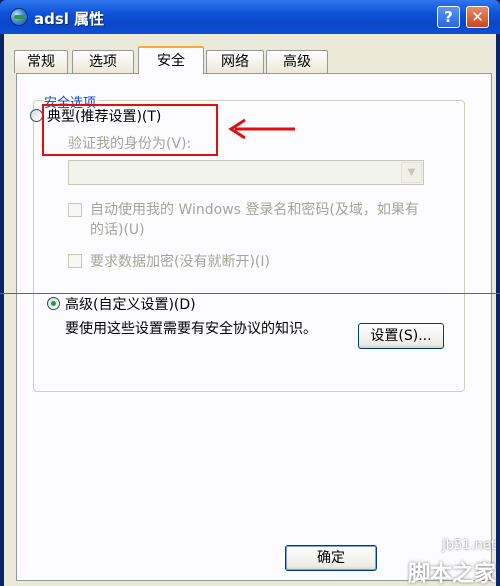 The image size is (500, 586). Describe the element at coordinates (246, 172) in the screenshot. I see `identity-select: ▼` at that location.